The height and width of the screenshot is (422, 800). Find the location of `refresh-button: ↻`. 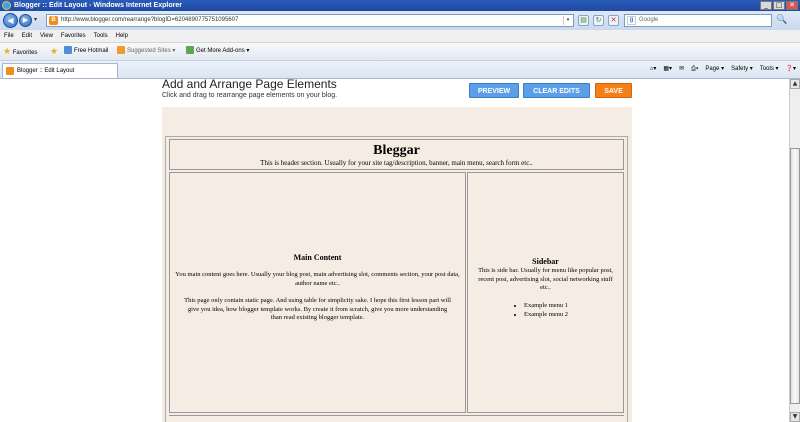

refresh-button: ↻ is located at coordinates (598, 20).